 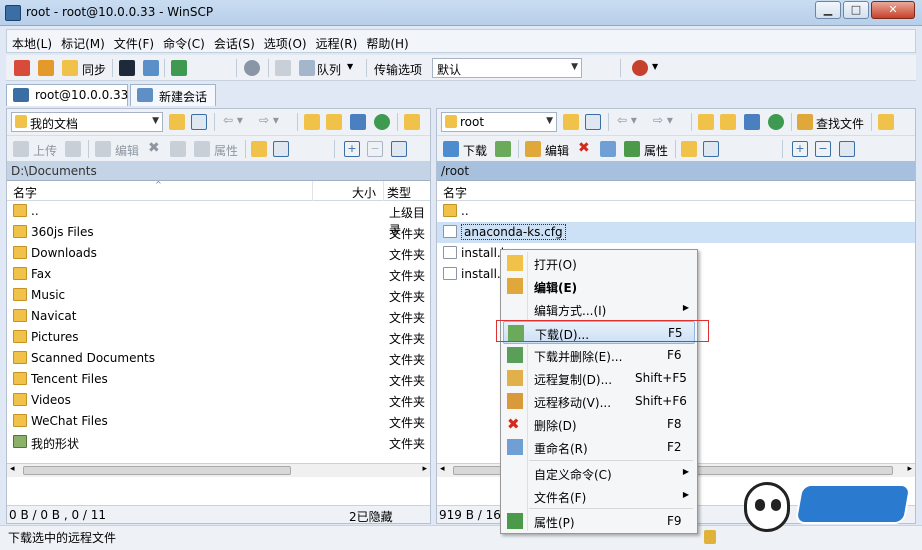 What do you see at coordinates (533, 149) in the screenshot?
I see `edit-icon` at bounding box center [533, 149].